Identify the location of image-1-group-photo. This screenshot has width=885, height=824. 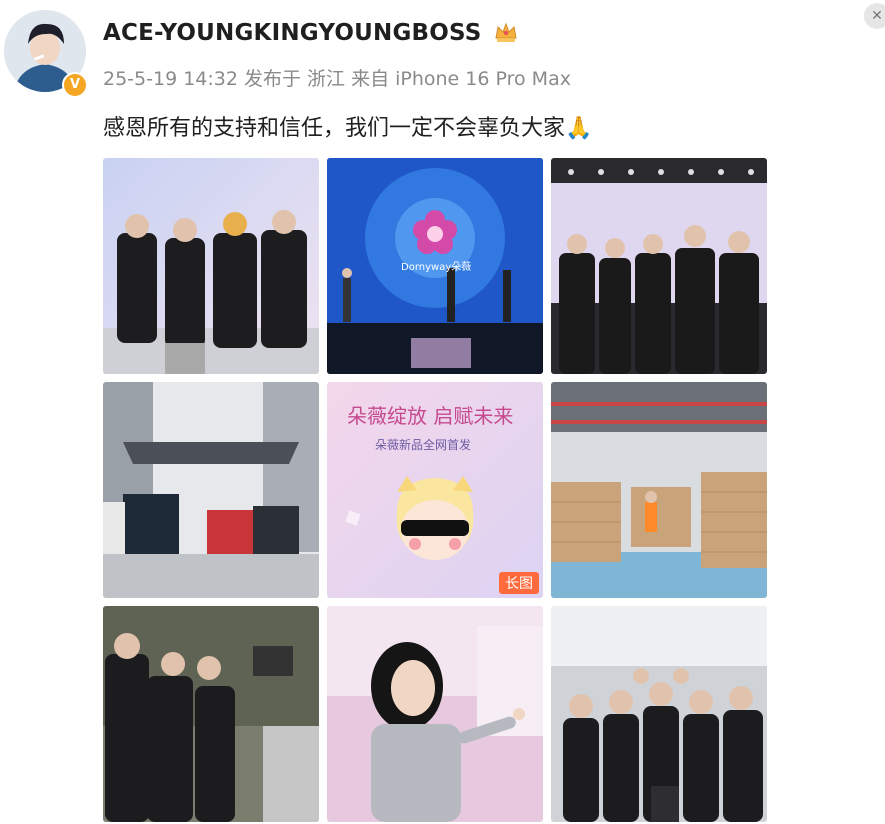
(211, 266).